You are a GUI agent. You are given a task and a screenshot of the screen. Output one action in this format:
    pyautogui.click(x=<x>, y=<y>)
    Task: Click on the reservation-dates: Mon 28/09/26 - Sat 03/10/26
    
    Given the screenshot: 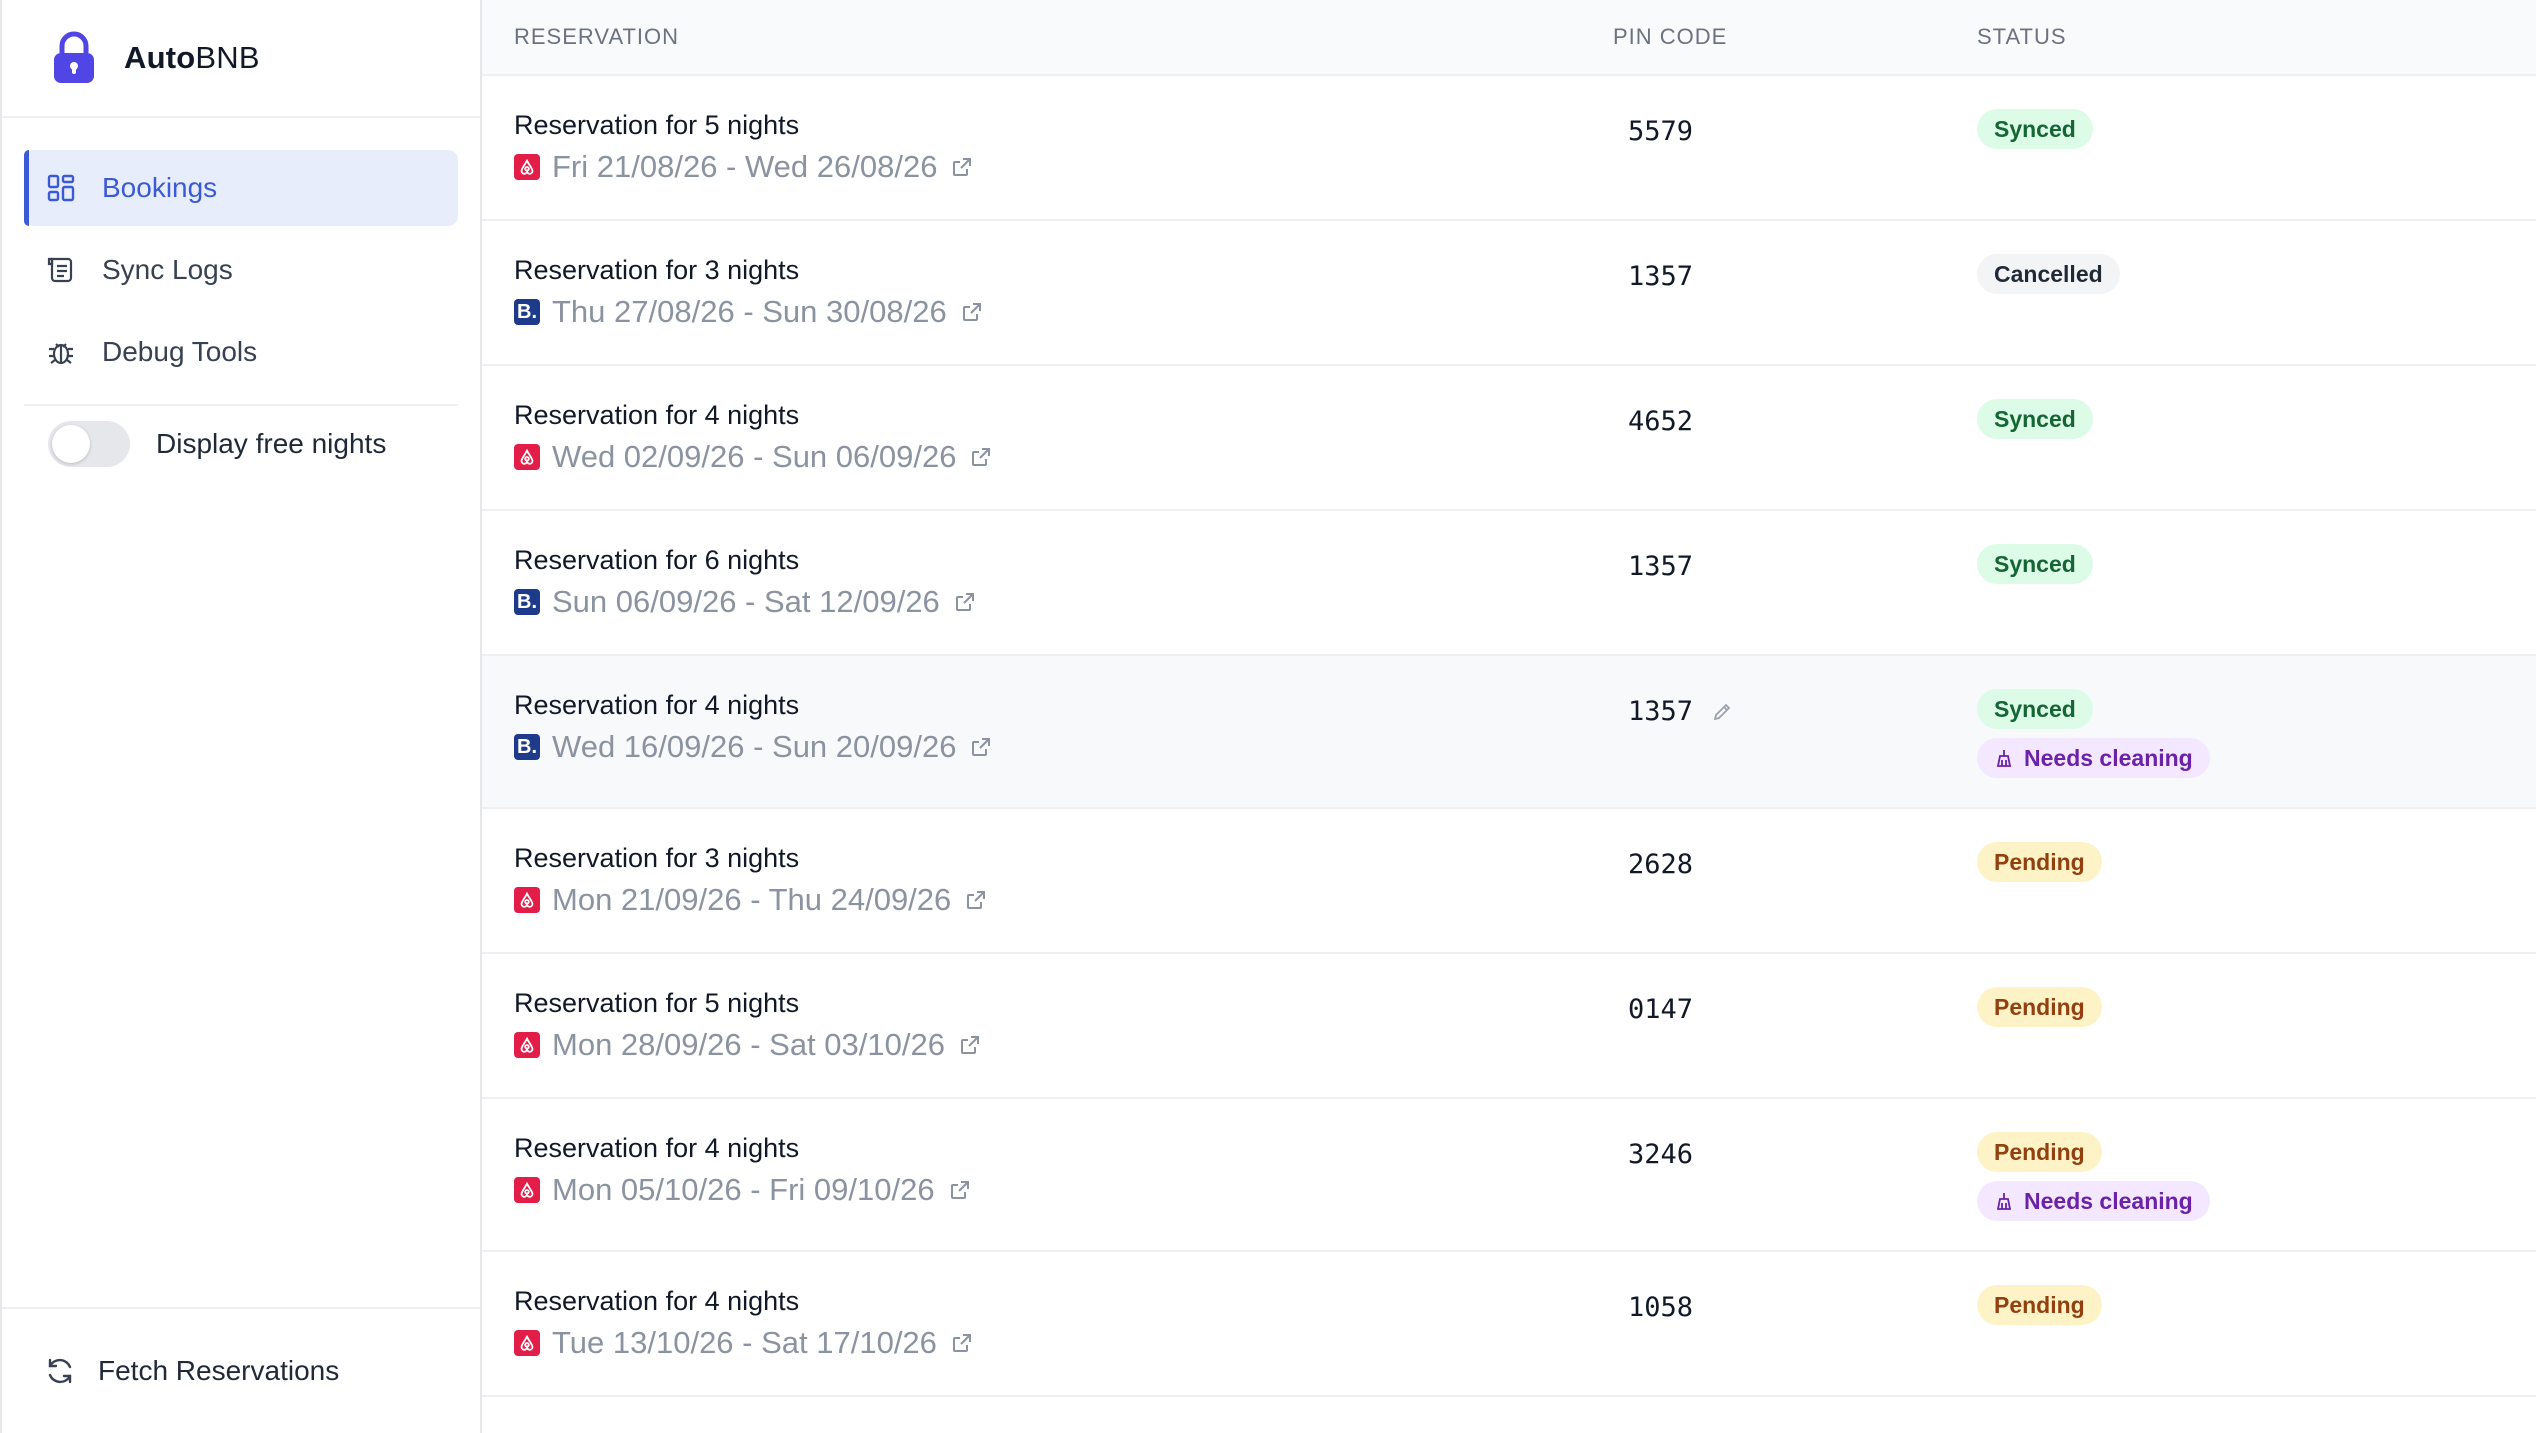 What is the action you would take?
    pyautogui.click(x=747, y=1045)
    